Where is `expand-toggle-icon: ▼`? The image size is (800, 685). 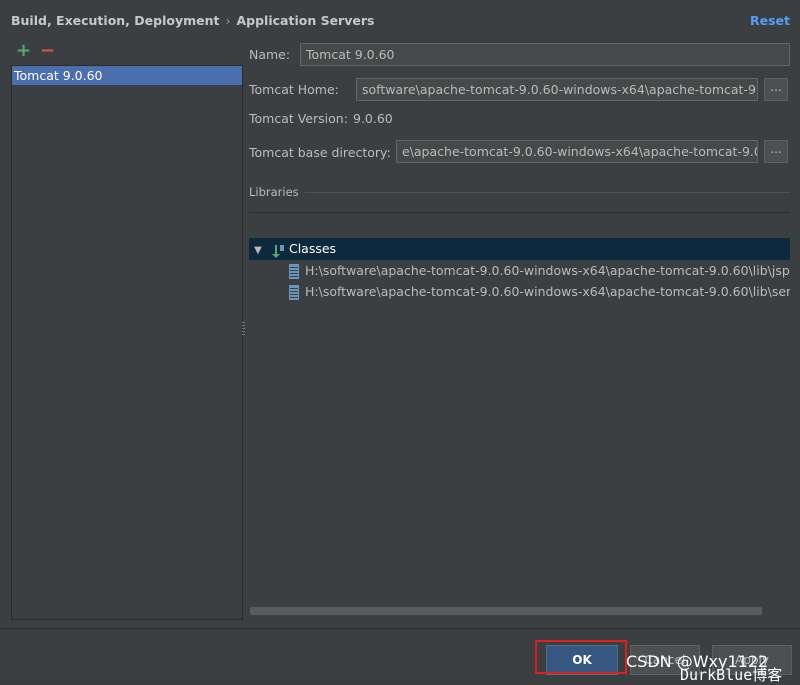 expand-toggle-icon: ▼ is located at coordinates (258, 251).